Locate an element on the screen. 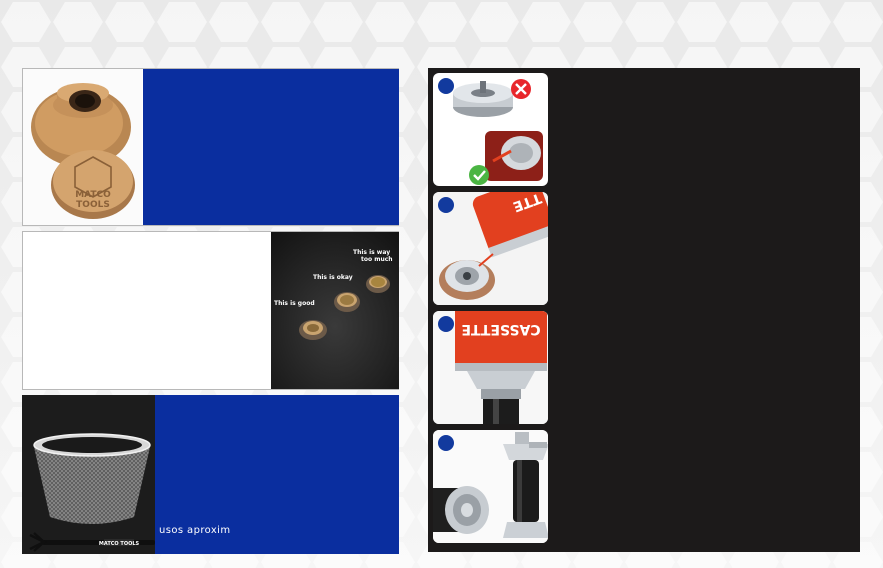 The height and width of the screenshot is (568, 883). check-circle-icon is located at coordinates (479, 175).